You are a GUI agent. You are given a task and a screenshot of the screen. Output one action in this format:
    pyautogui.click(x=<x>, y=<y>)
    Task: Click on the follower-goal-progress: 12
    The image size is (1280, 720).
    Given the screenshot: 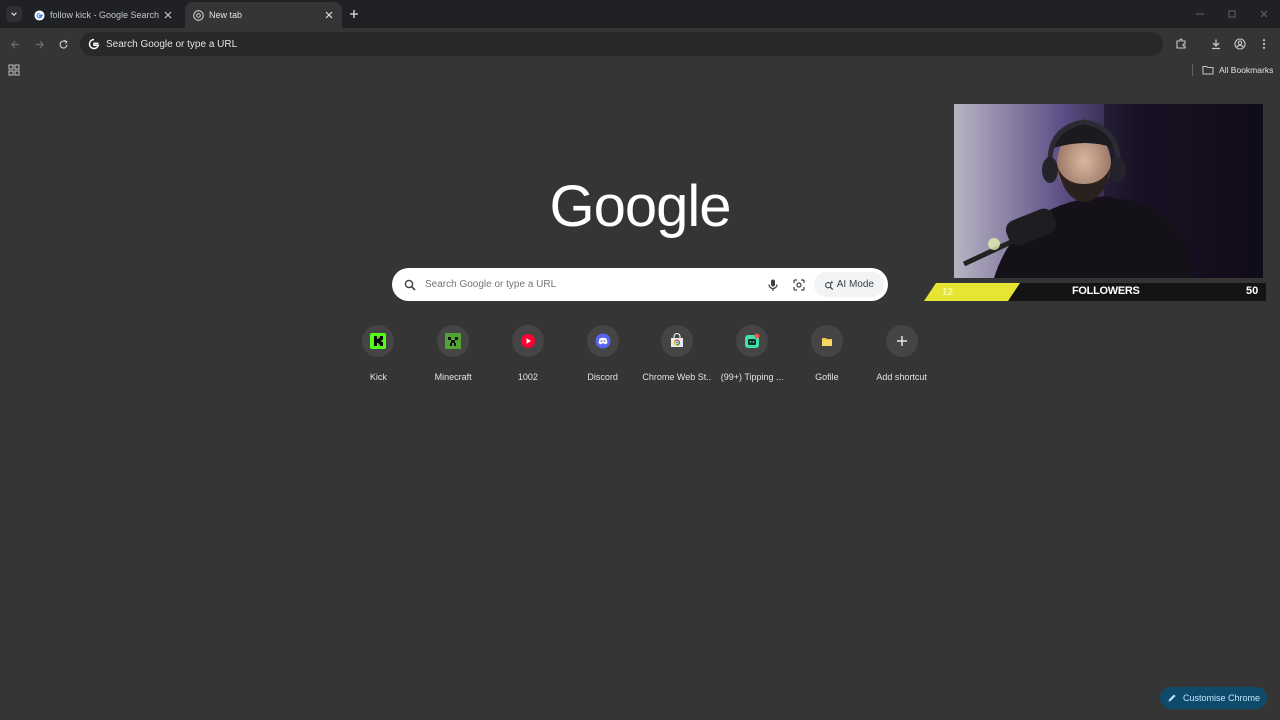 What is the action you would take?
    pyautogui.click(x=972, y=292)
    